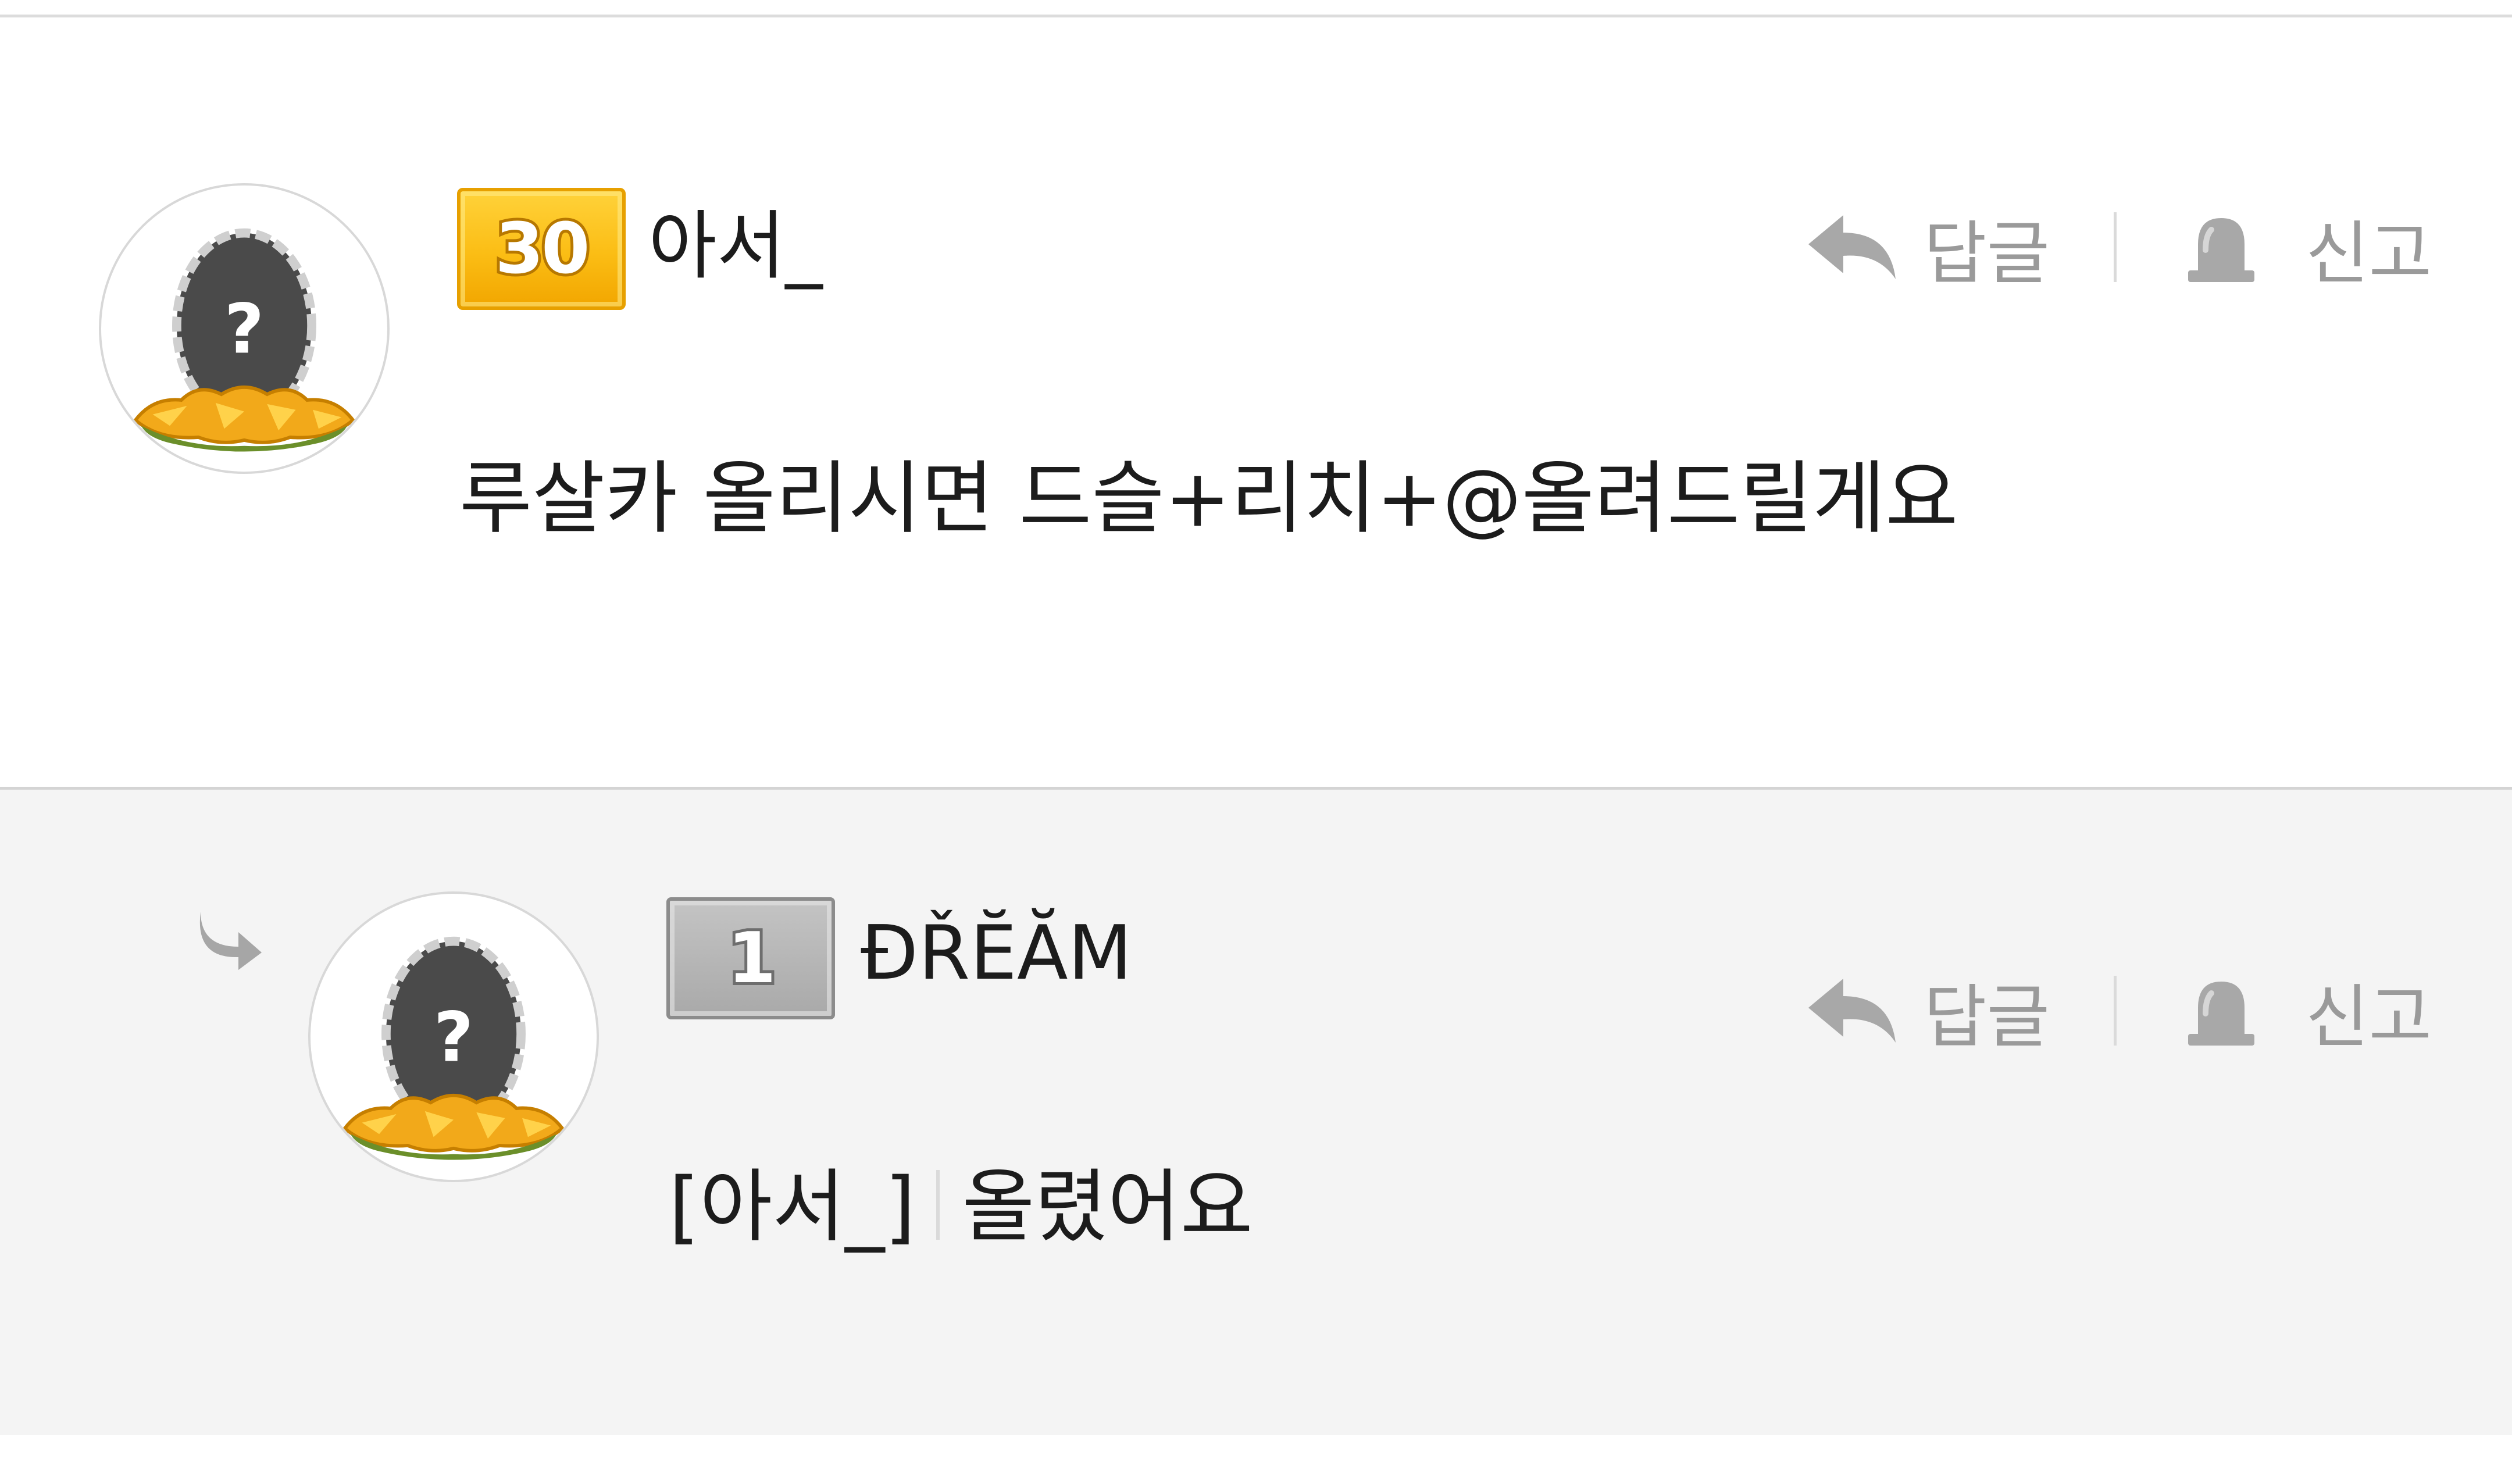 This screenshot has height=1484, width=2512. I want to click on reply-indicator-arrow-icon, so click(231, 941).